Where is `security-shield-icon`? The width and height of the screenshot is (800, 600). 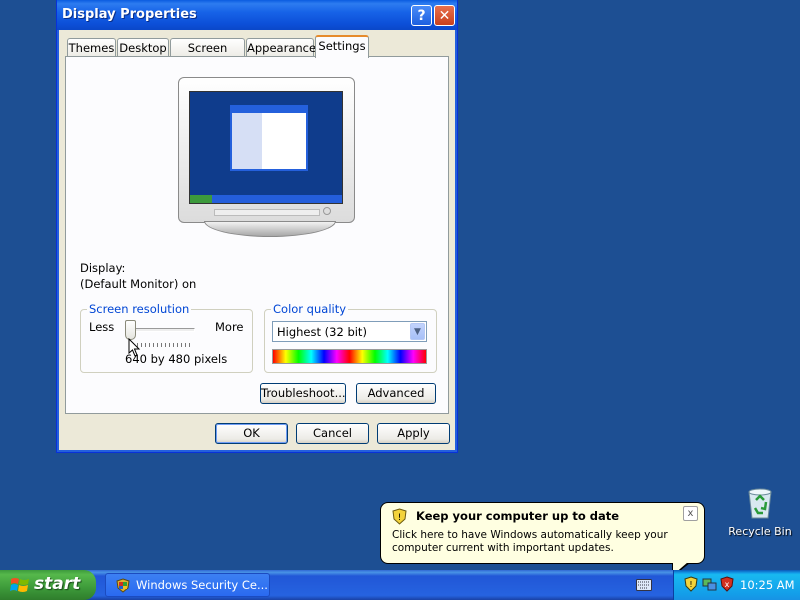
security-shield-icon is located at coordinates (123, 585).